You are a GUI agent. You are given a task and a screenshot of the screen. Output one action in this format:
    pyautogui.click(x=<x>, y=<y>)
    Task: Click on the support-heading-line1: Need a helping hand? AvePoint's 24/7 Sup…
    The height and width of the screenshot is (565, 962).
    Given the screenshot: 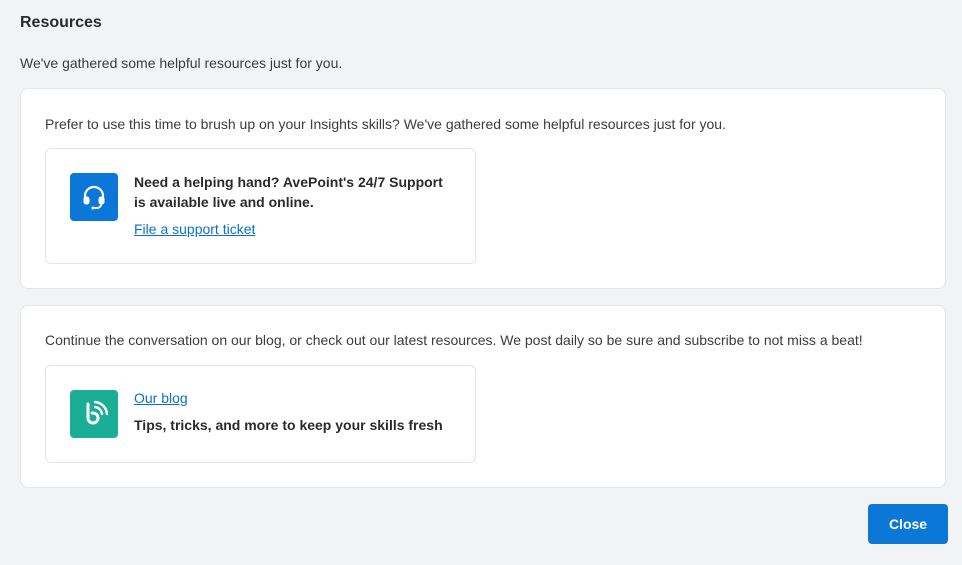 What is the action you would take?
    pyautogui.click(x=288, y=182)
    